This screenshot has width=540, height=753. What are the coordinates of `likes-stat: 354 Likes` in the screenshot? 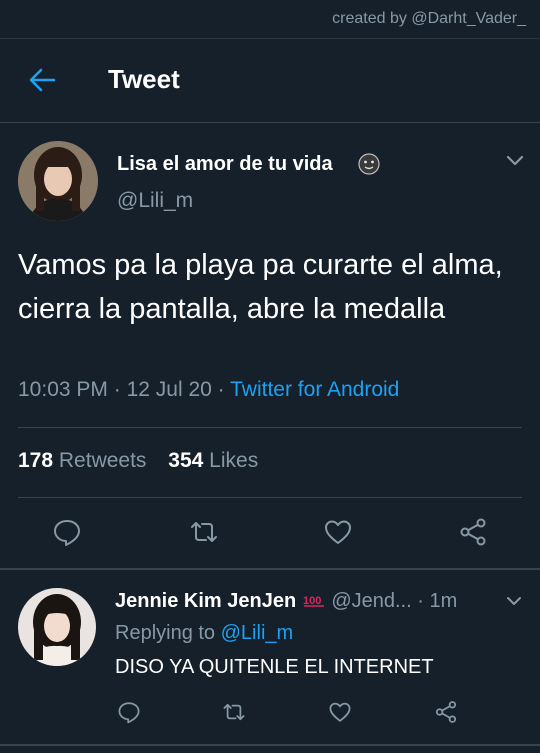 It's located at (213, 460).